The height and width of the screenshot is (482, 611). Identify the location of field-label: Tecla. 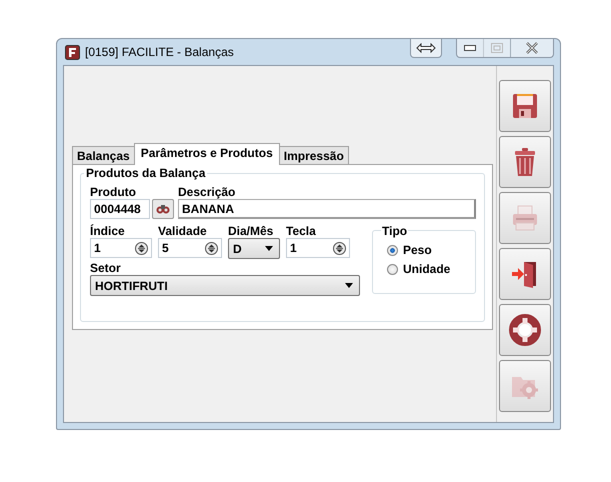
(301, 231).